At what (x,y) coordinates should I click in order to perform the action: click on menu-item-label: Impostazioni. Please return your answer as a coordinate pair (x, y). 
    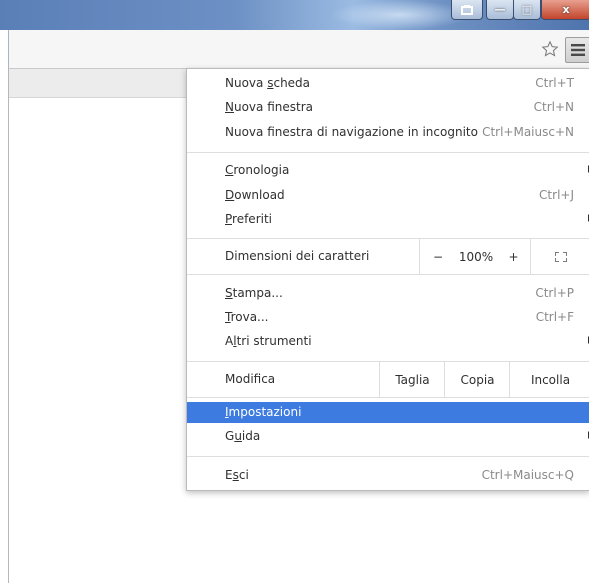
    Looking at the image, I should click on (263, 412).